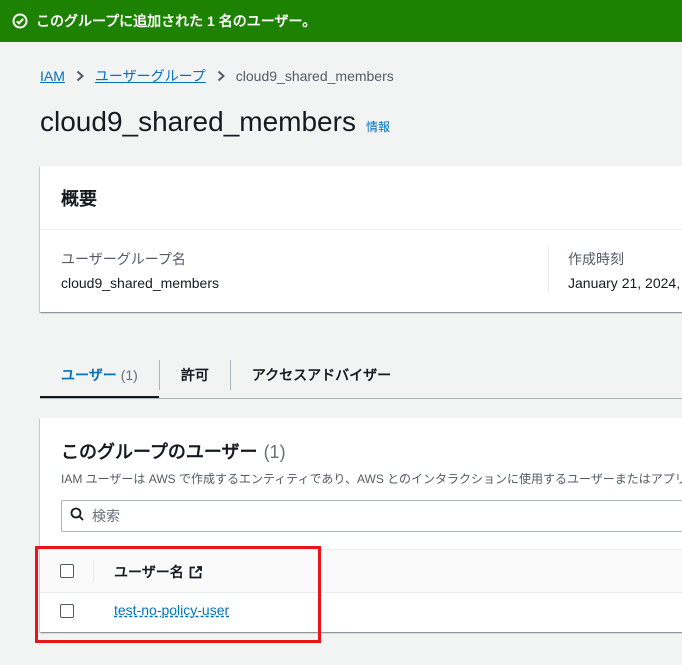 This screenshot has height=665, width=682. Describe the element at coordinates (378, 126) in the screenshot. I see `info-link: 情報` at that location.